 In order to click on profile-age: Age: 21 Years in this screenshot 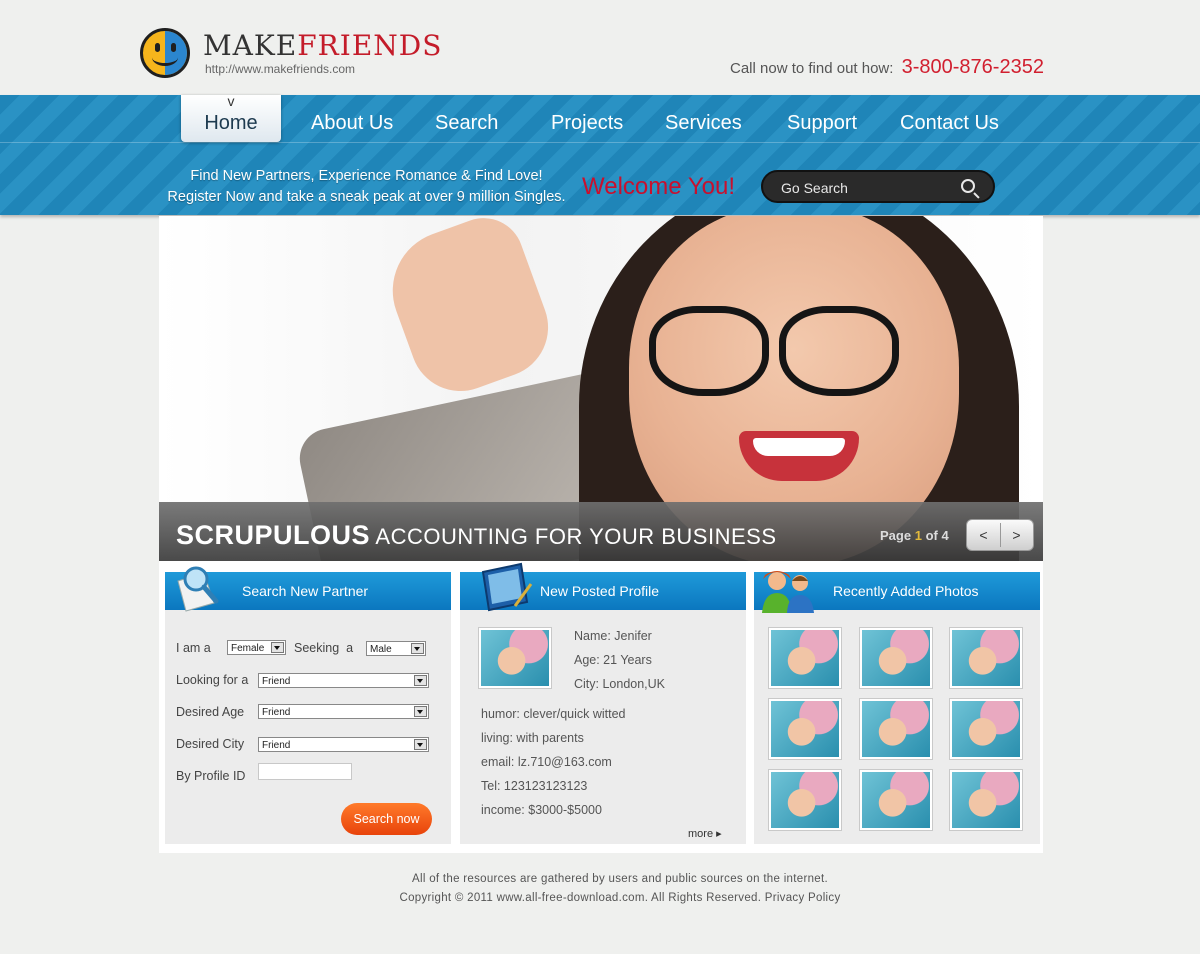, I will do `click(613, 660)`.